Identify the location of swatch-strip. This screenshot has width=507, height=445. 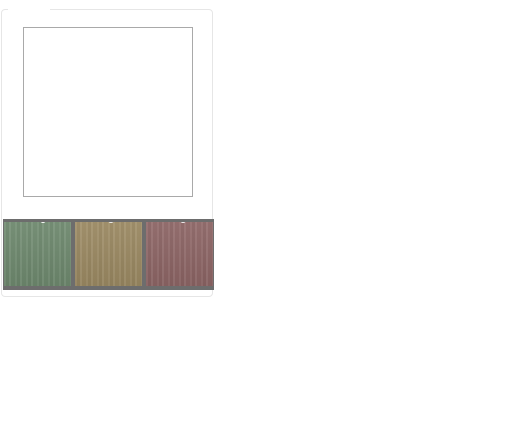
(108, 254).